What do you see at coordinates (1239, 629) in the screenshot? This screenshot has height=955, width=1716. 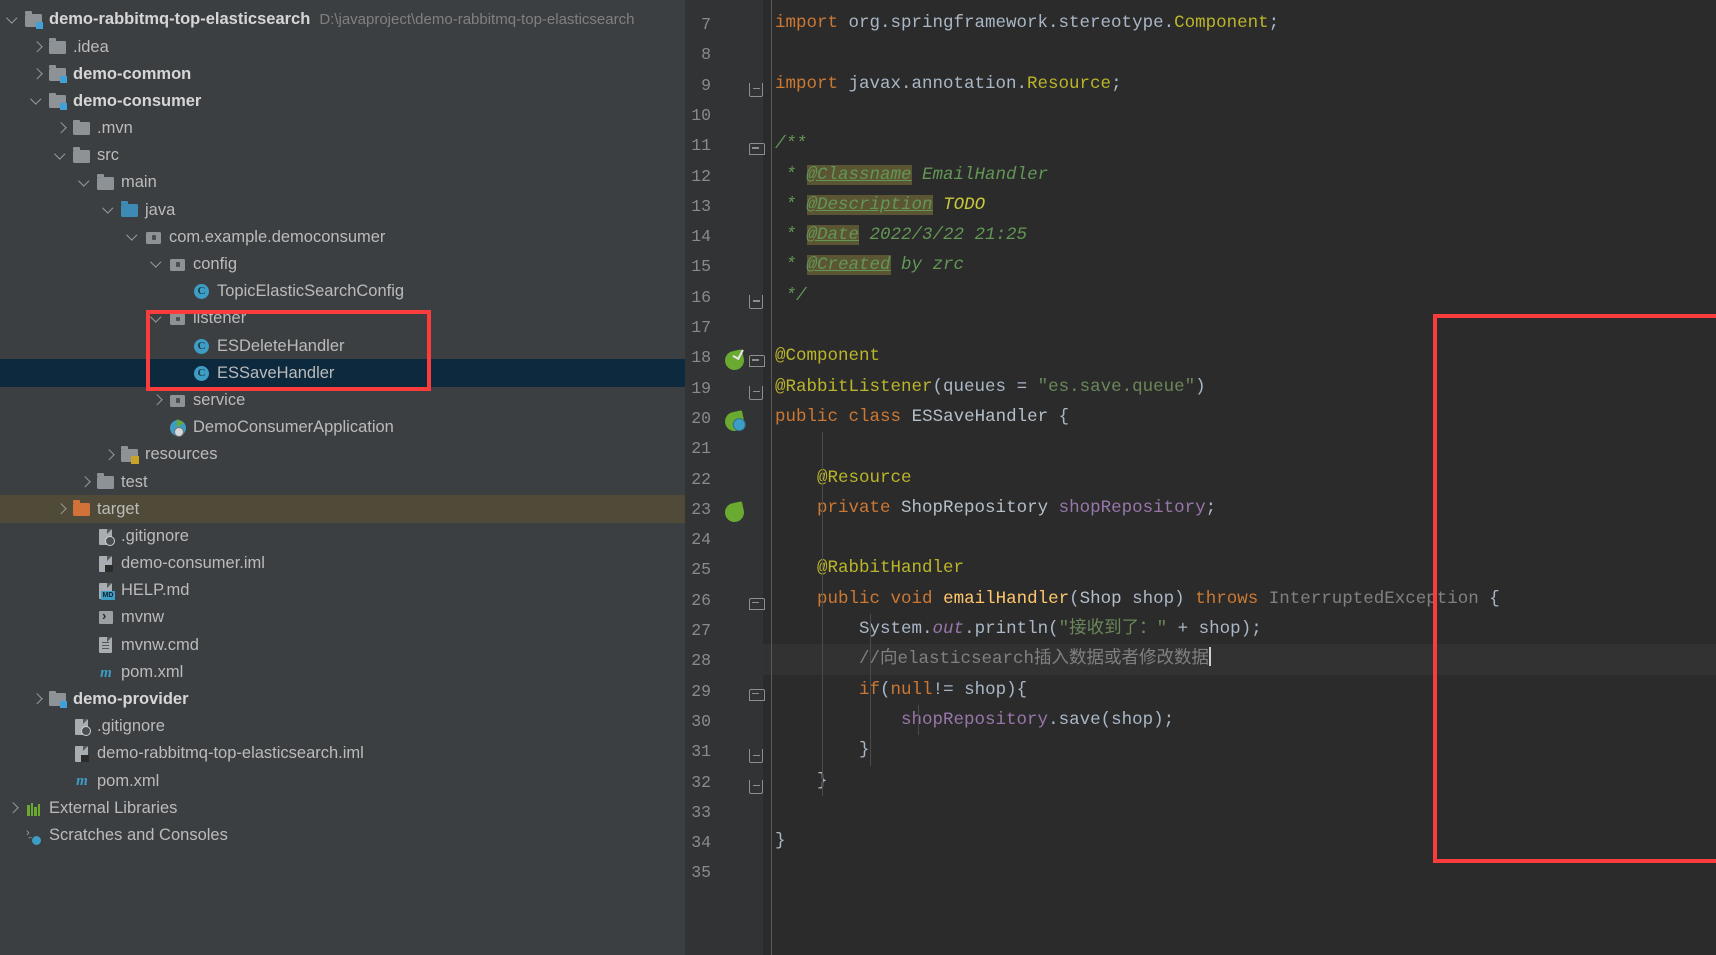 I see `code-line-27: System.out.println("接收到了：" + shop);` at bounding box center [1239, 629].